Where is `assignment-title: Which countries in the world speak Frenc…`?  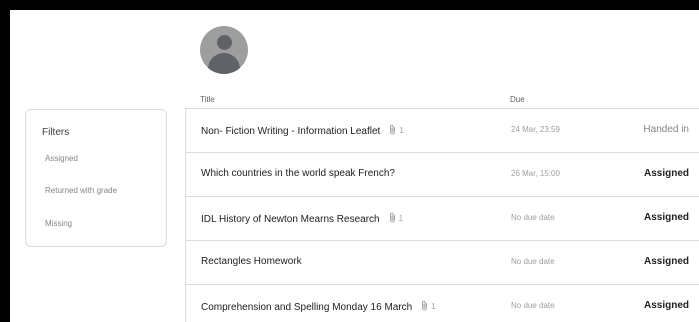
assignment-title: Which countries in the world speak Frenc… is located at coordinates (298, 173).